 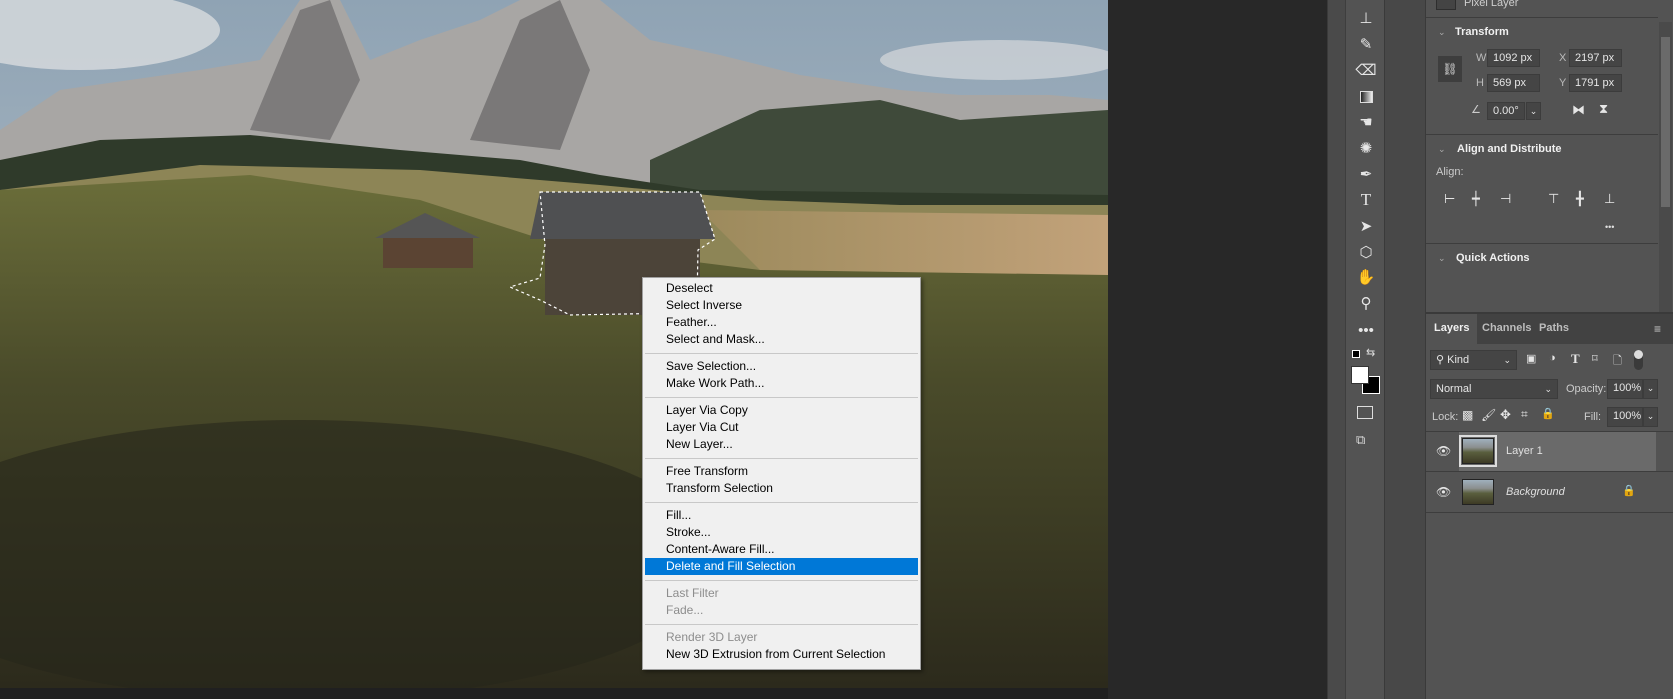 I want to click on lock-image-pixels-icon: 🖌, so click(x=1488, y=415).